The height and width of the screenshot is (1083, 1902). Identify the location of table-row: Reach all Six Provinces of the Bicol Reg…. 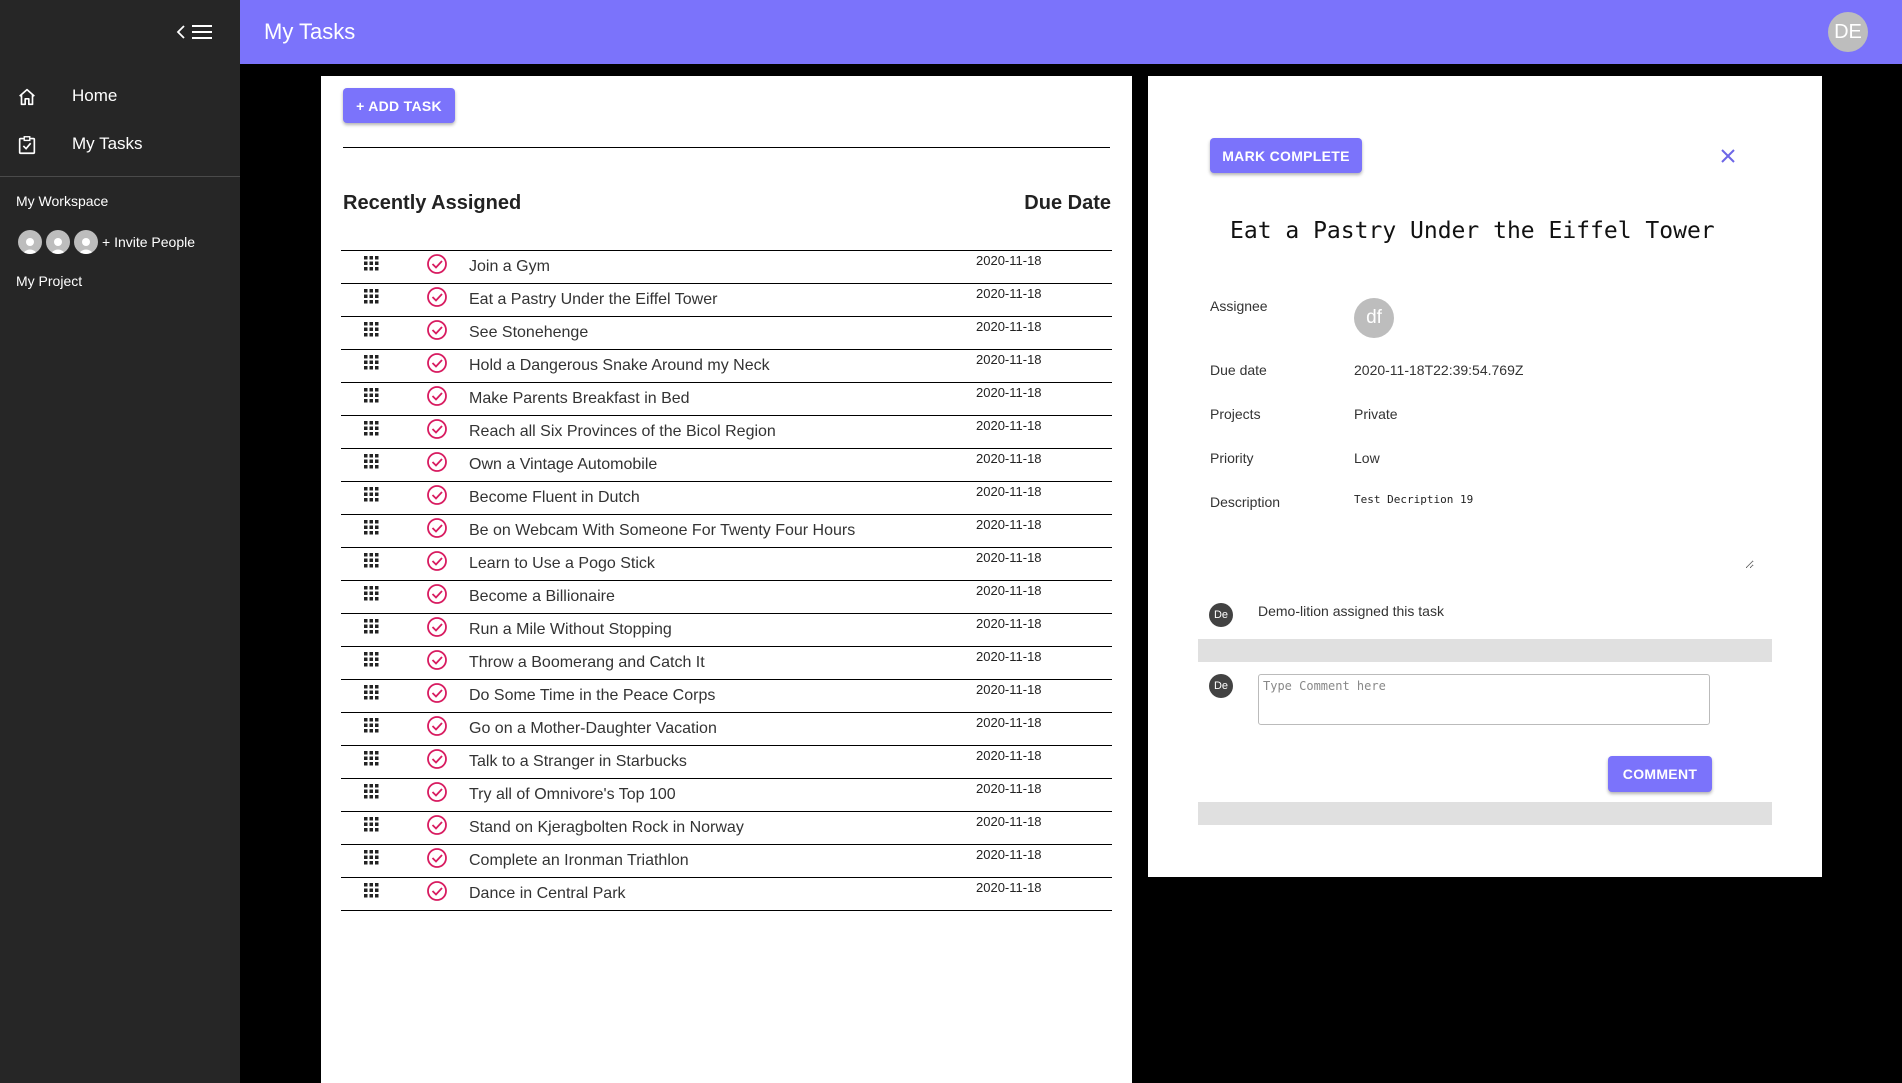
(726, 432).